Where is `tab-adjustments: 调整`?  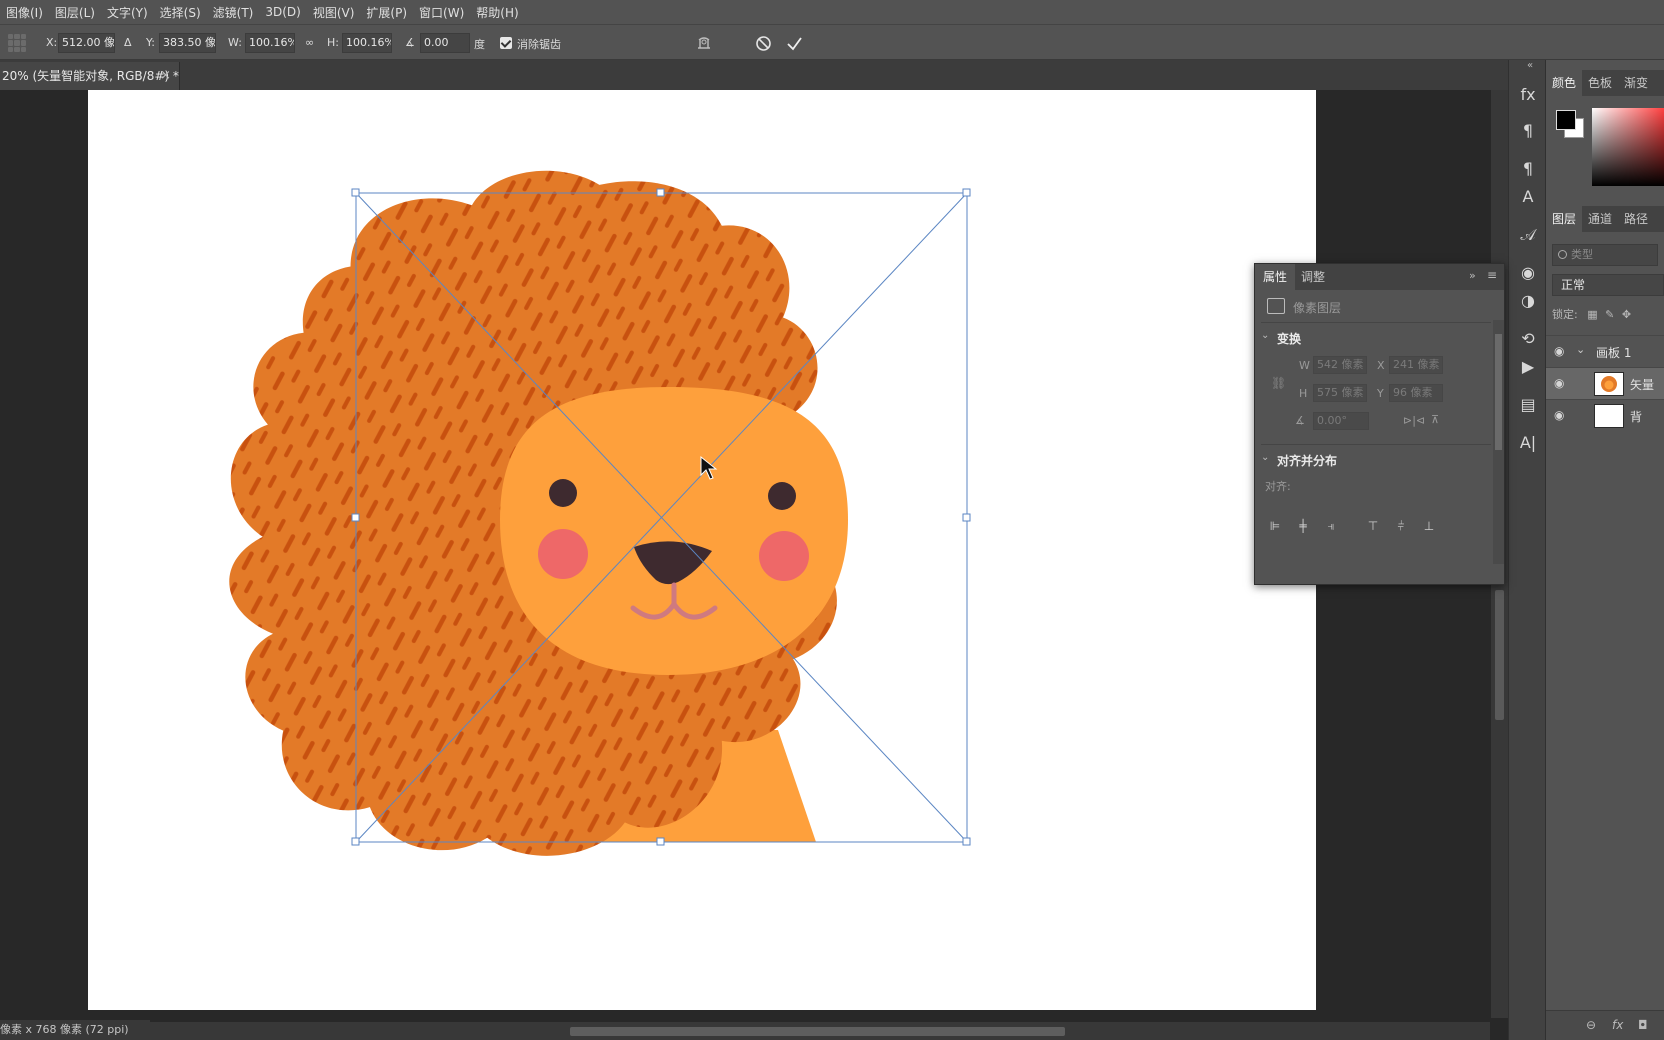 tab-adjustments: 调整 is located at coordinates (1313, 277).